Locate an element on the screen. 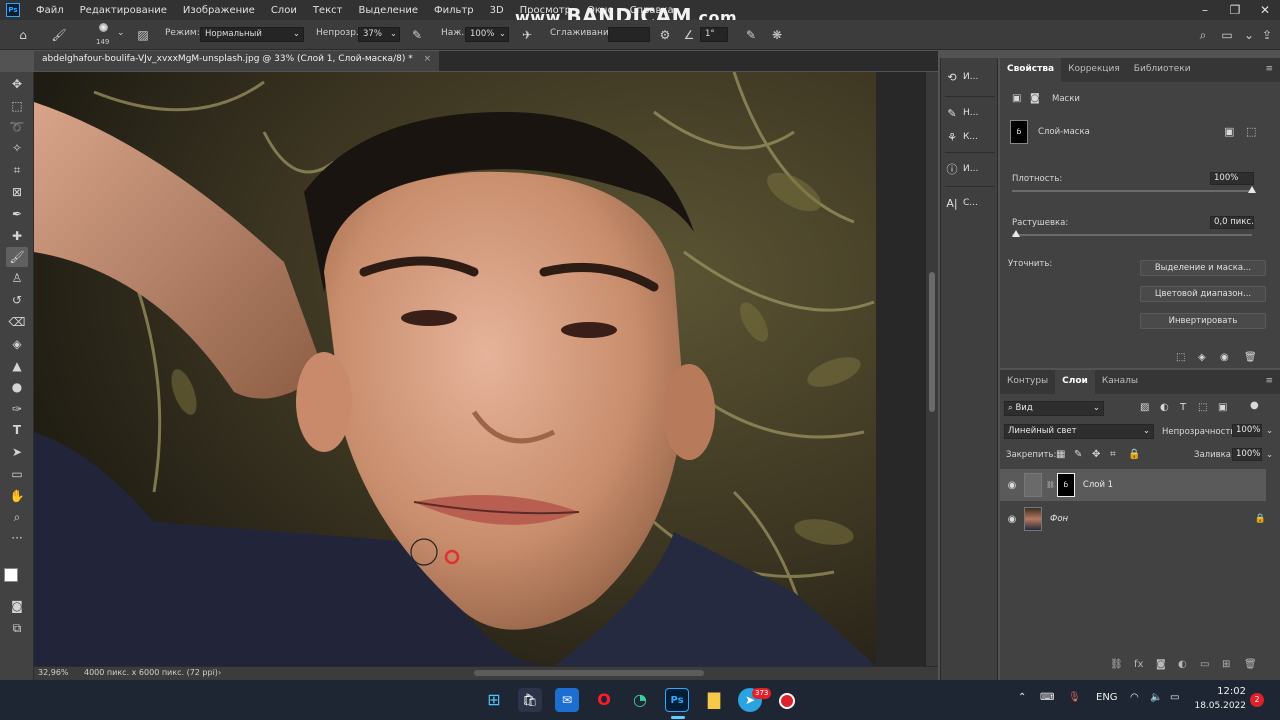  volume-icon: 🔈 is located at coordinates (1156, 697).